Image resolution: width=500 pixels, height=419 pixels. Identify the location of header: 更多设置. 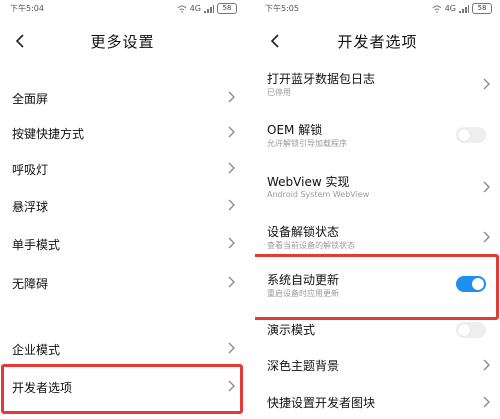
(122, 41).